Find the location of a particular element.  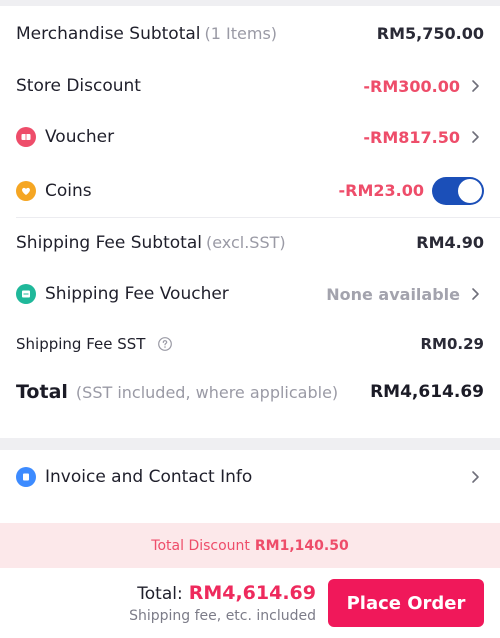

section-gap is located at coordinates (250, 444).